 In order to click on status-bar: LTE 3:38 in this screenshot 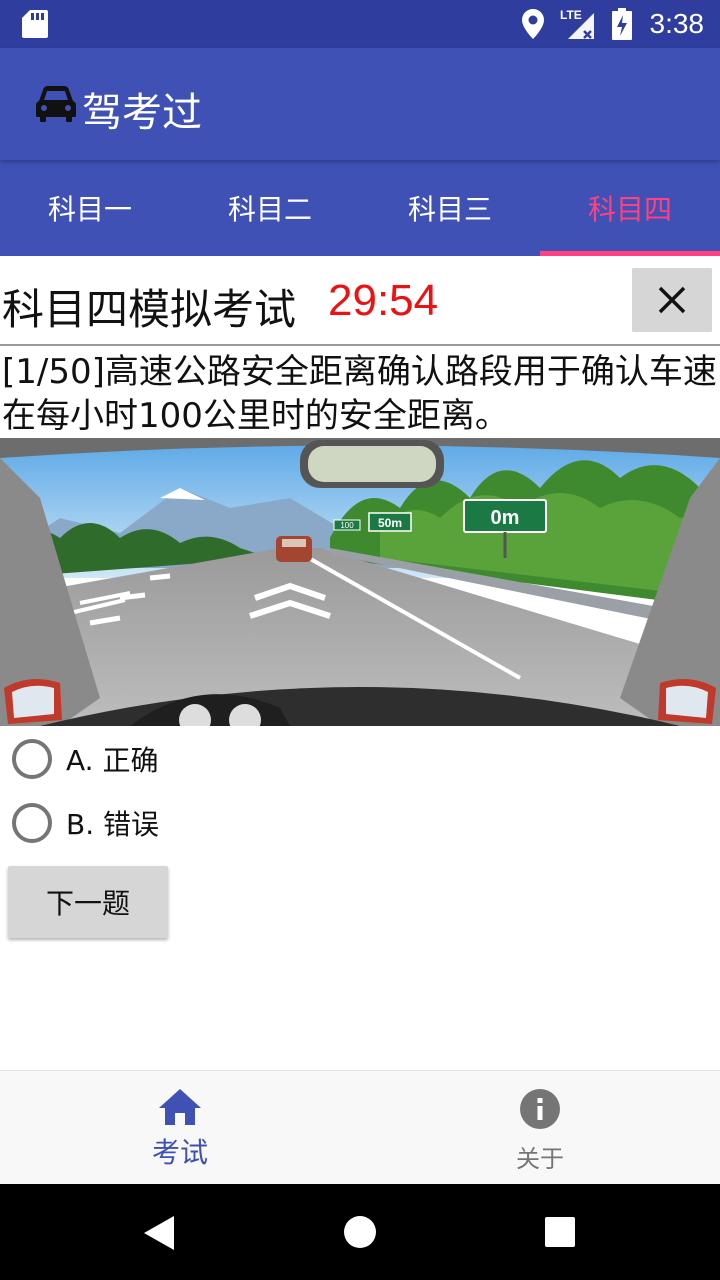, I will do `click(360, 24)`.